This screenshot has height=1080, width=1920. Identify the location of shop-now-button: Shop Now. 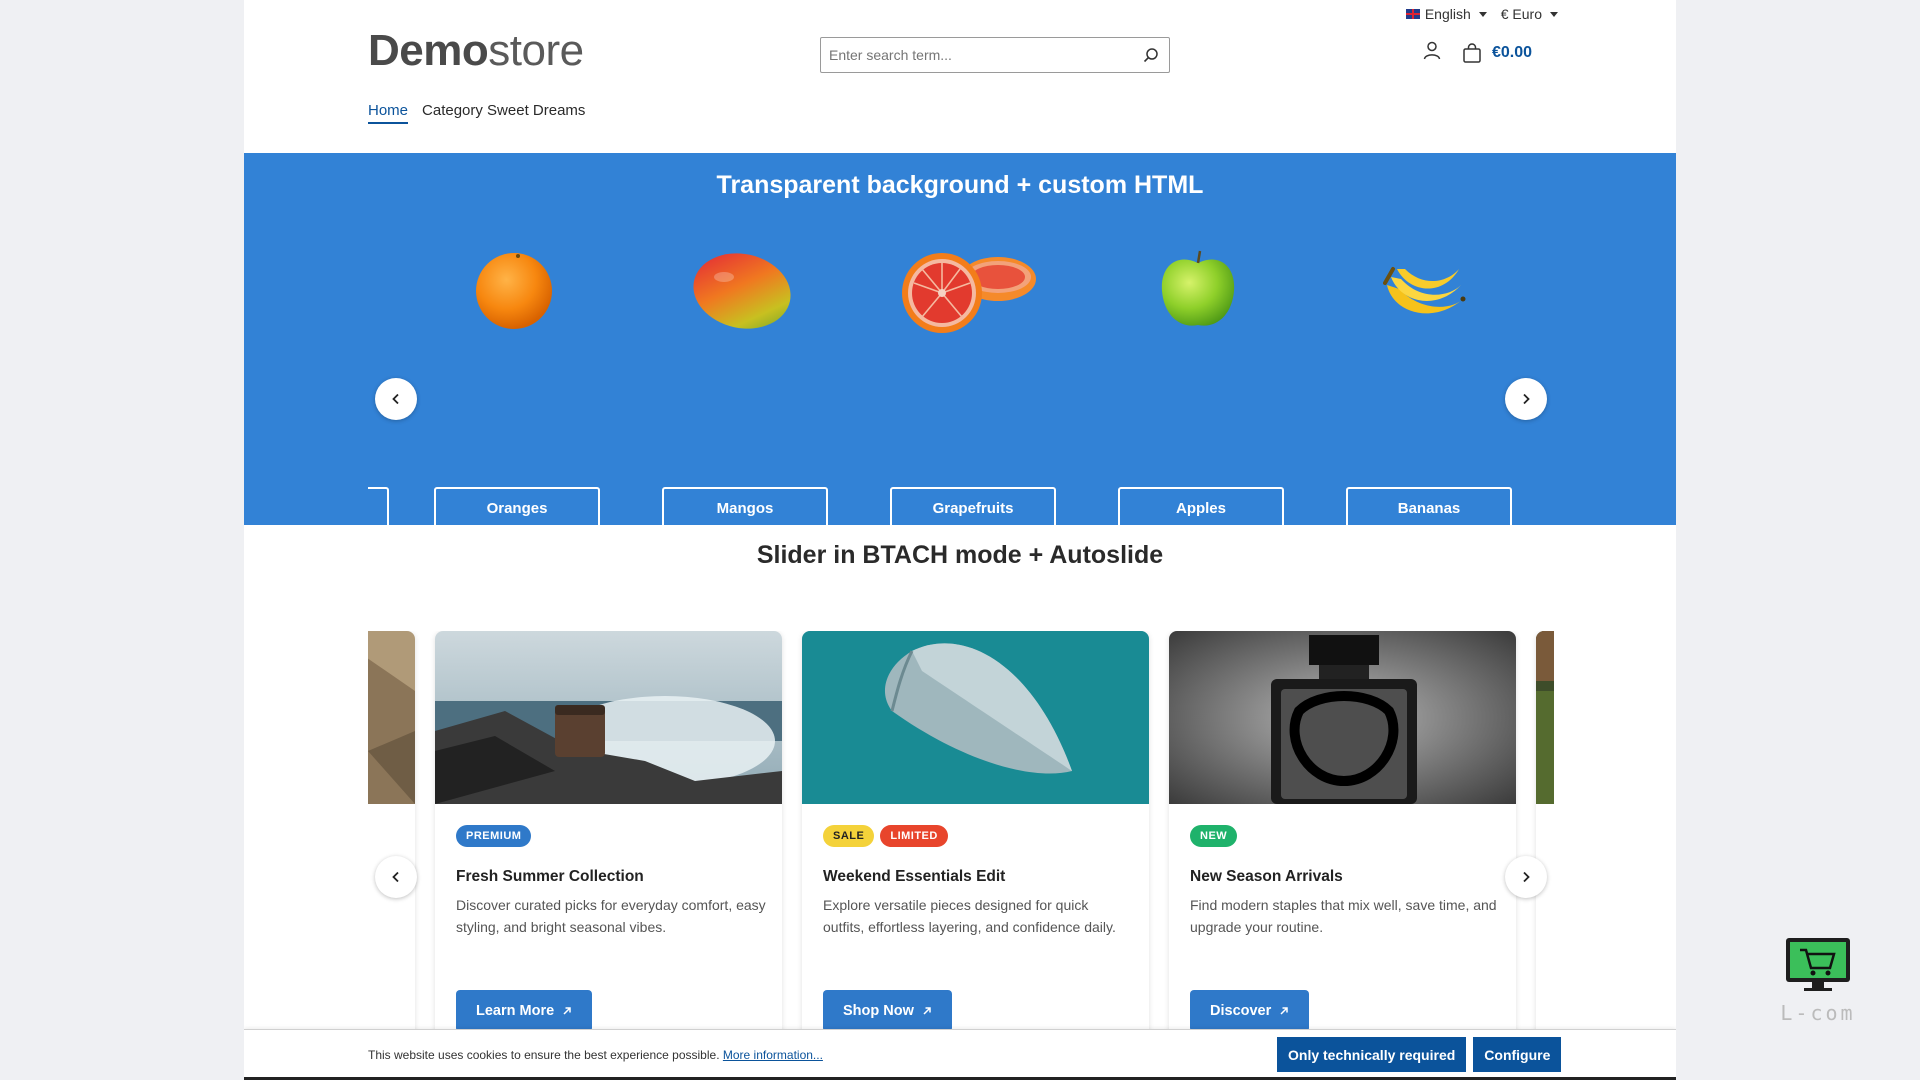
(887, 1011).